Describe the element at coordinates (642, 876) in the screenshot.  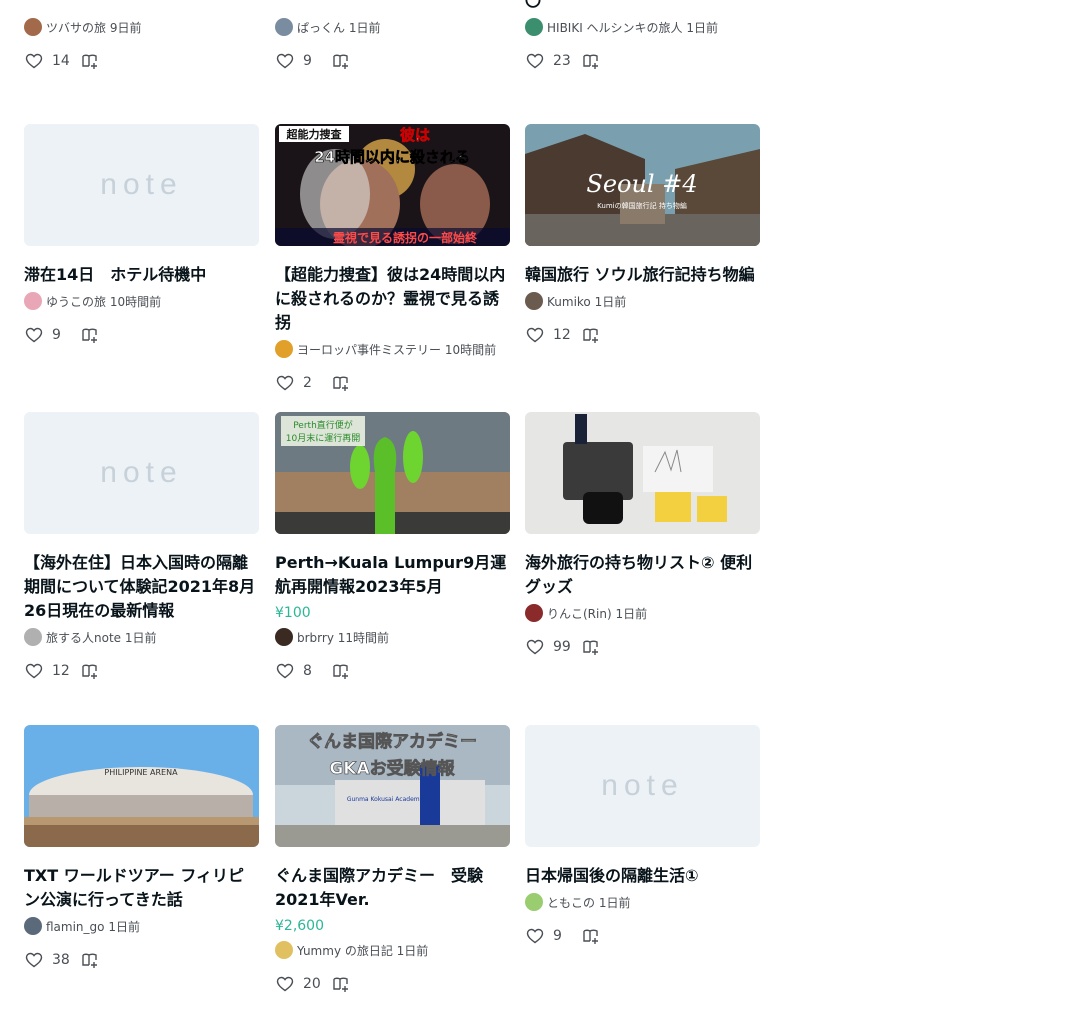
I see `article-title: 日本帰国後の隔離生活①` at that location.